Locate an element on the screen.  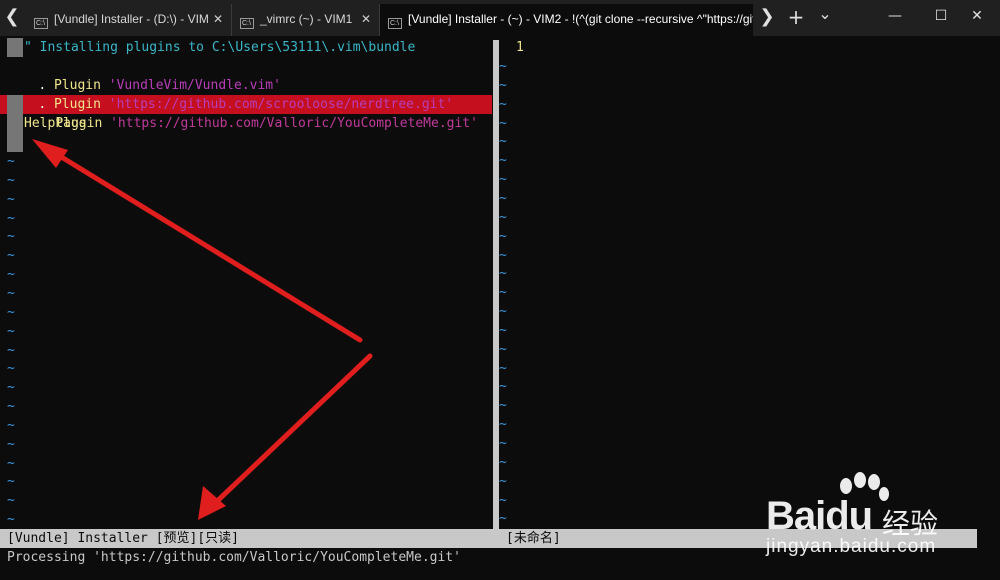
tab-vundle-installer-d: C:\ [Vundle] Installer - (D:\) - VIM ✕ is located at coordinates (129, 20).